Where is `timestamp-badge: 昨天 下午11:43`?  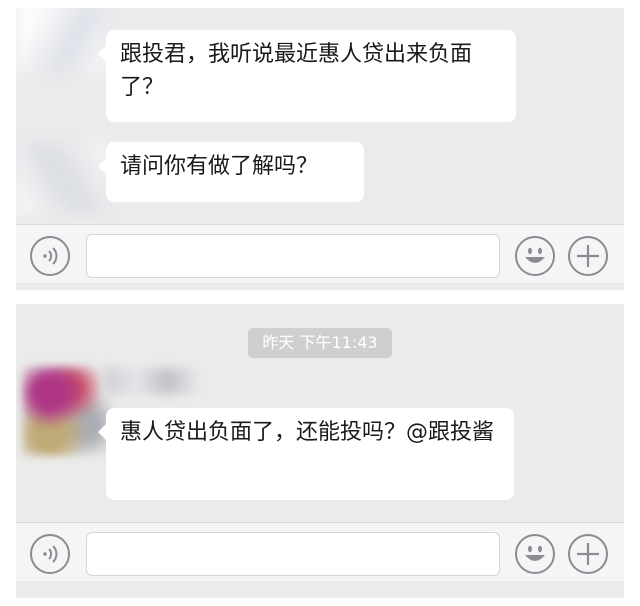
timestamp-badge: 昨天 下午11:43 is located at coordinates (320, 343).